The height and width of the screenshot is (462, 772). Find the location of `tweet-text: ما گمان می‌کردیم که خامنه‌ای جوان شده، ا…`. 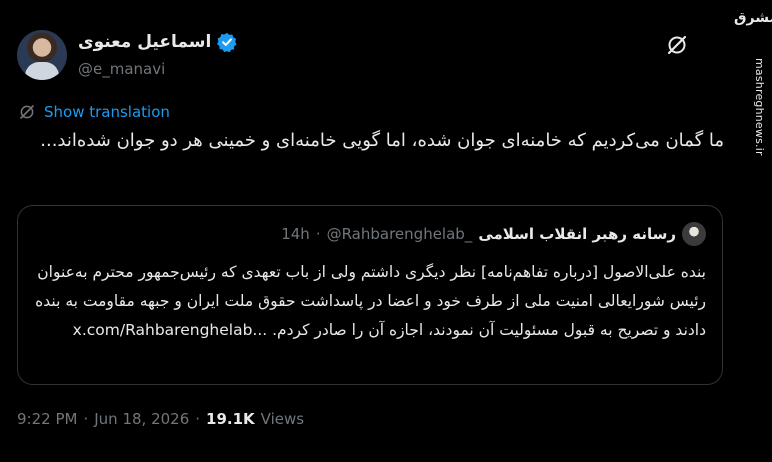

tweet-text: ما گمان می‌کردیم که خامنه‌ای جوان شده، ا… is located at coordinates (382, 140).